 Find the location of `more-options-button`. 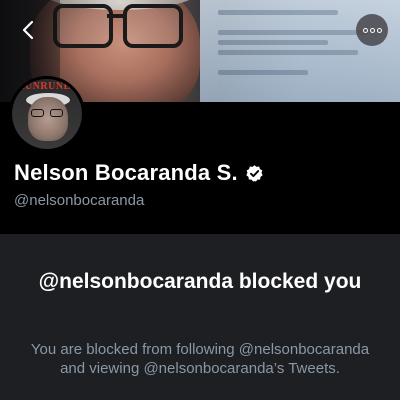

more-options-button is located at coordinates (372, 30).